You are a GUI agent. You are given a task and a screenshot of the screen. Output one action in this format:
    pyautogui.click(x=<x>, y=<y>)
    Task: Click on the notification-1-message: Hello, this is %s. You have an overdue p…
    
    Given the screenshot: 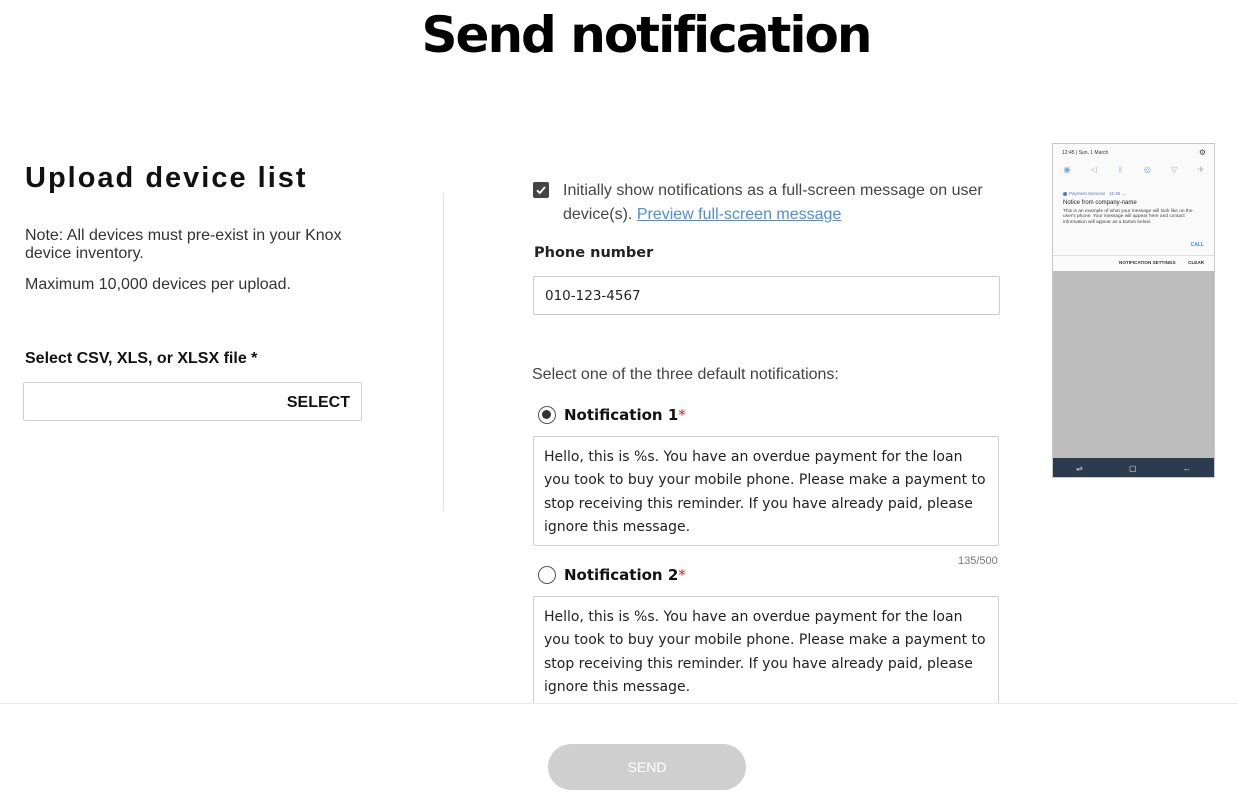 What is the action you would take?
    pyautogui.click(x=766, y=491)
    